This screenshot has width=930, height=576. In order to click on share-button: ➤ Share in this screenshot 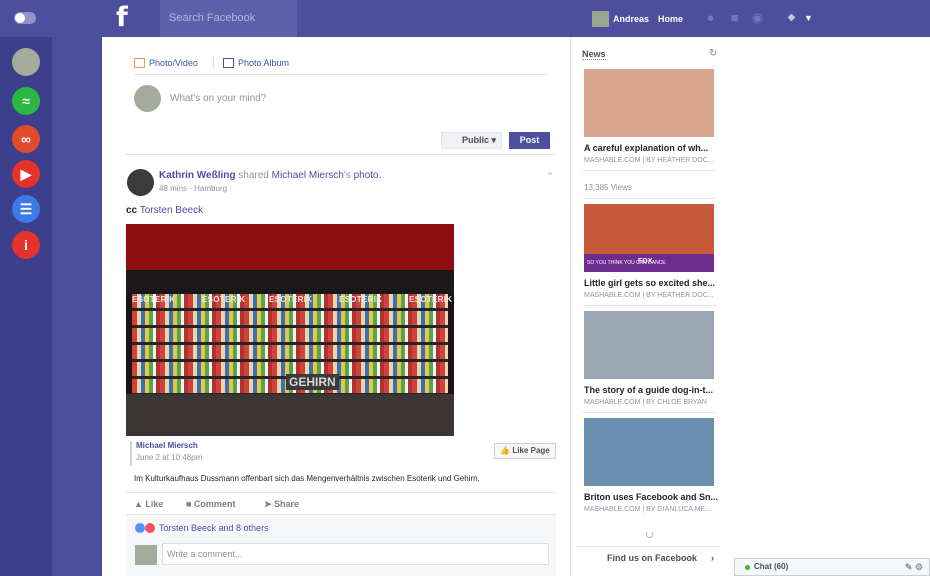, I will do `click(281, 504)`.